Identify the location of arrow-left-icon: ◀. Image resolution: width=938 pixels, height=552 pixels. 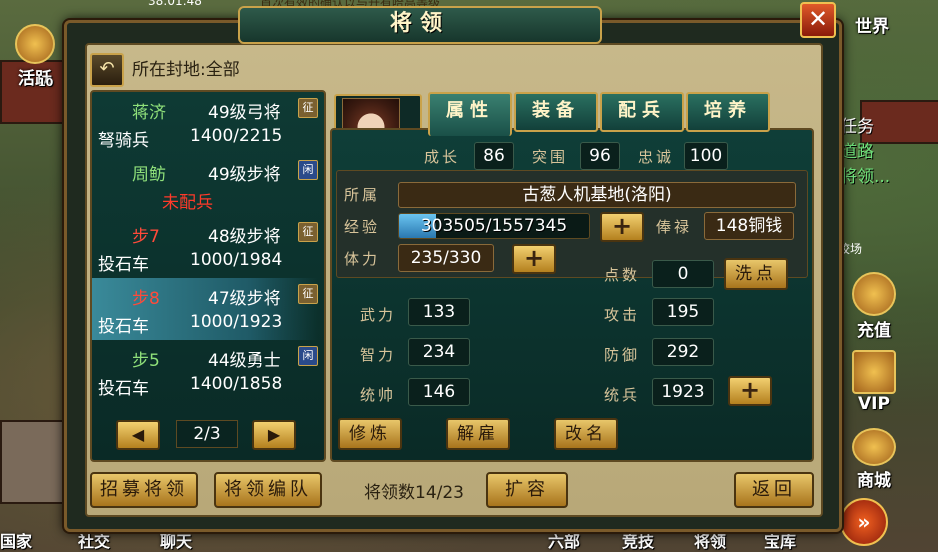
(138, 434).